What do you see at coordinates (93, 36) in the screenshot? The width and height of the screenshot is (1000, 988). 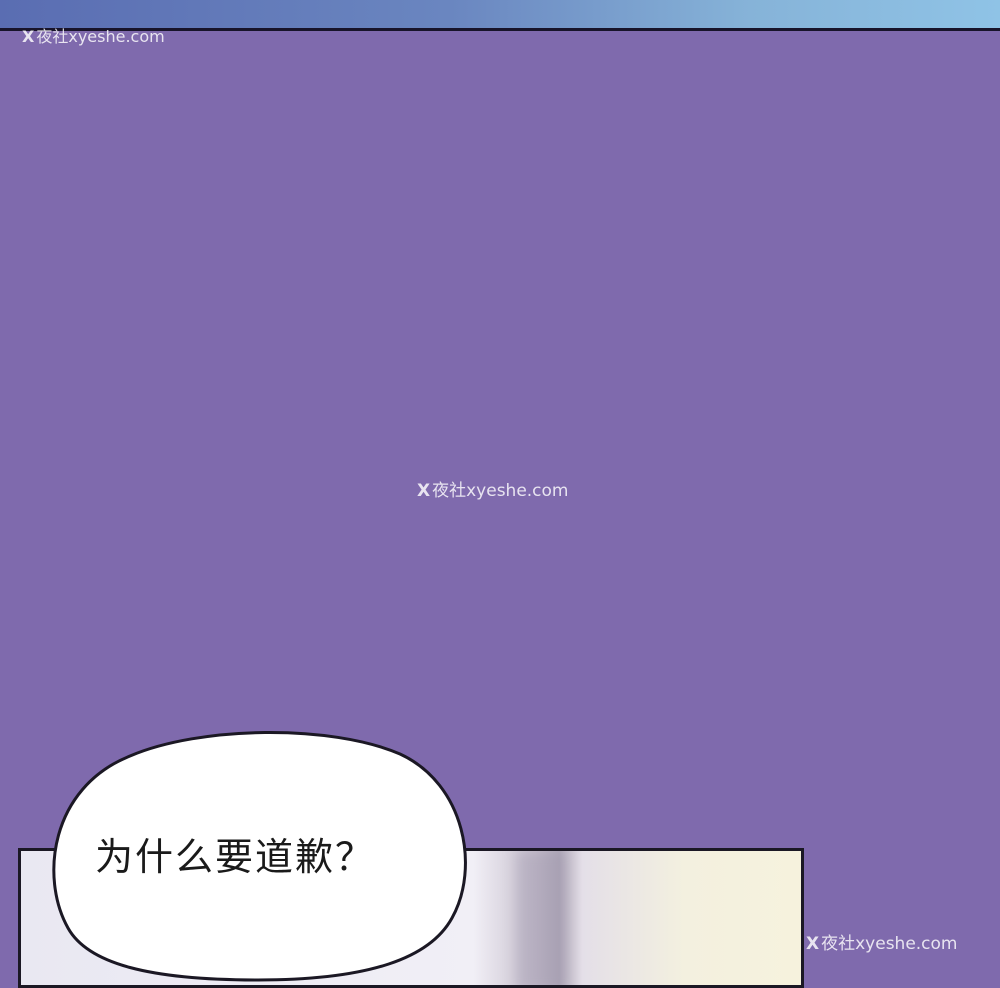 I see `watermark-top-left: X 夜社xyeshe.com` at bounding box center [93, 36].